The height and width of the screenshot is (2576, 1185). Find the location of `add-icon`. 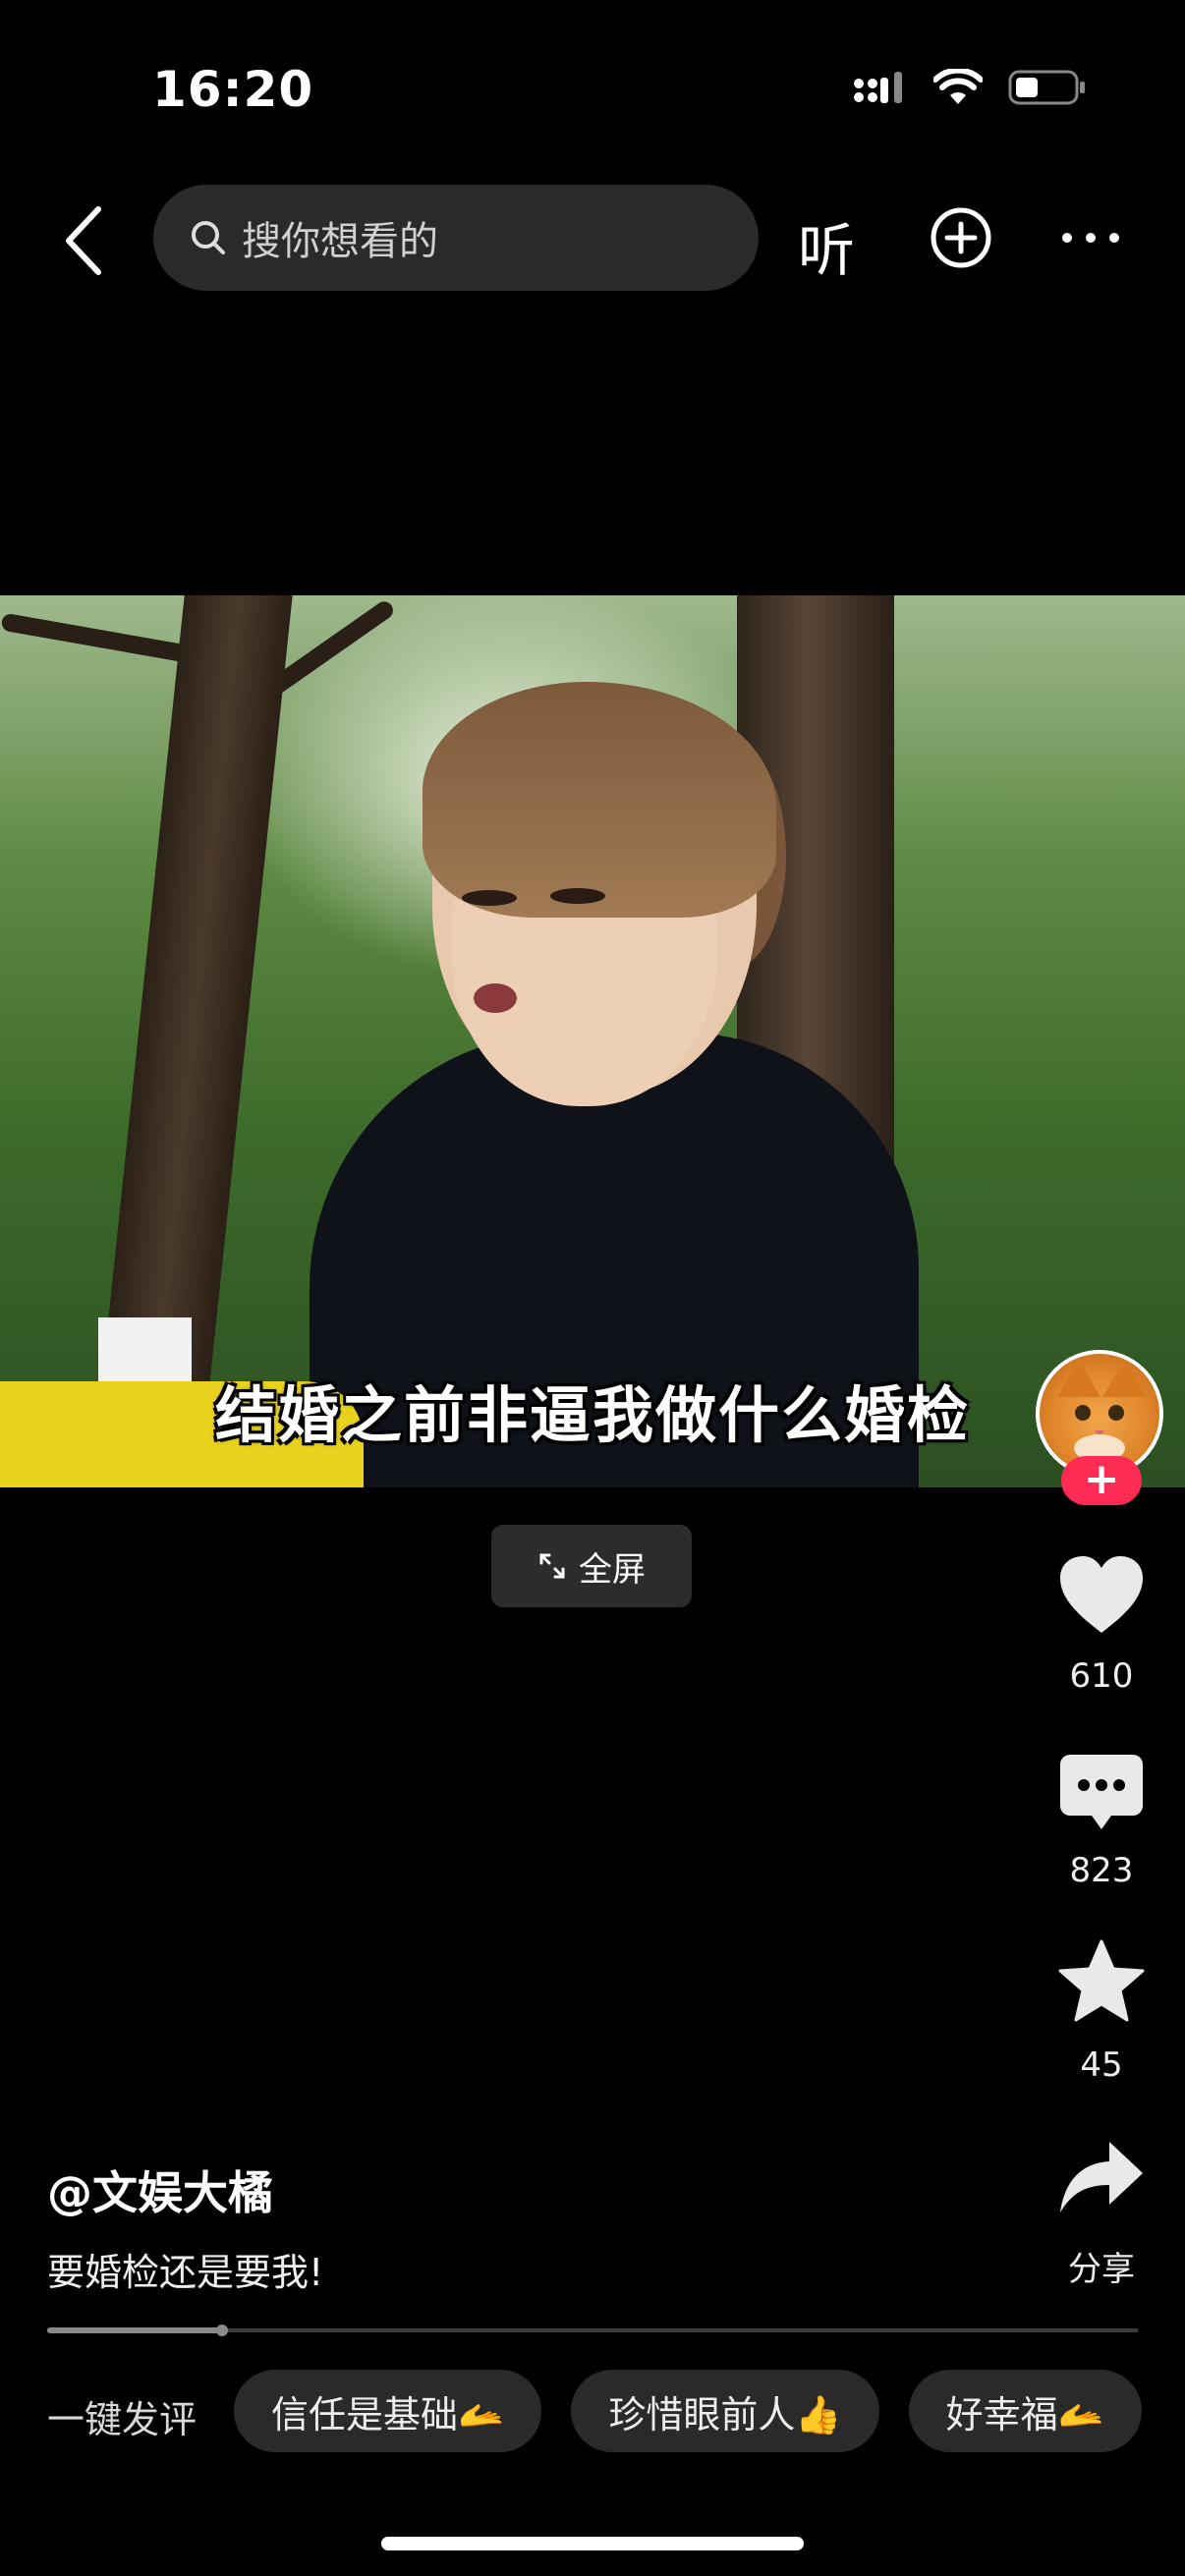

add-icon is located at coordinates (961, 237).